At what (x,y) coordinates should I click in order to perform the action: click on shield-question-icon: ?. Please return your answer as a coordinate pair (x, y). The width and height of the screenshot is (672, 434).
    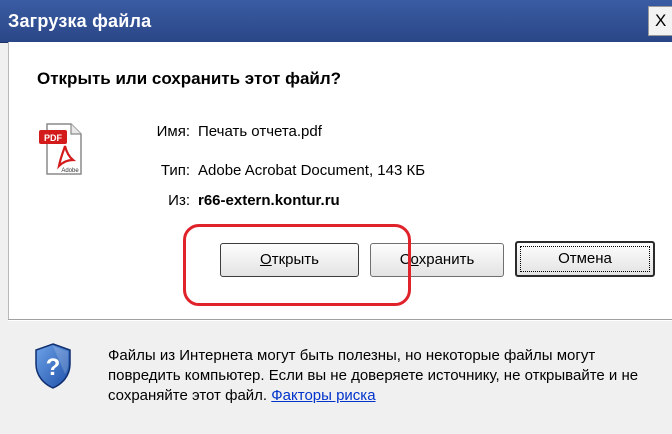
    Looking at the image, I should click on (53, 366).